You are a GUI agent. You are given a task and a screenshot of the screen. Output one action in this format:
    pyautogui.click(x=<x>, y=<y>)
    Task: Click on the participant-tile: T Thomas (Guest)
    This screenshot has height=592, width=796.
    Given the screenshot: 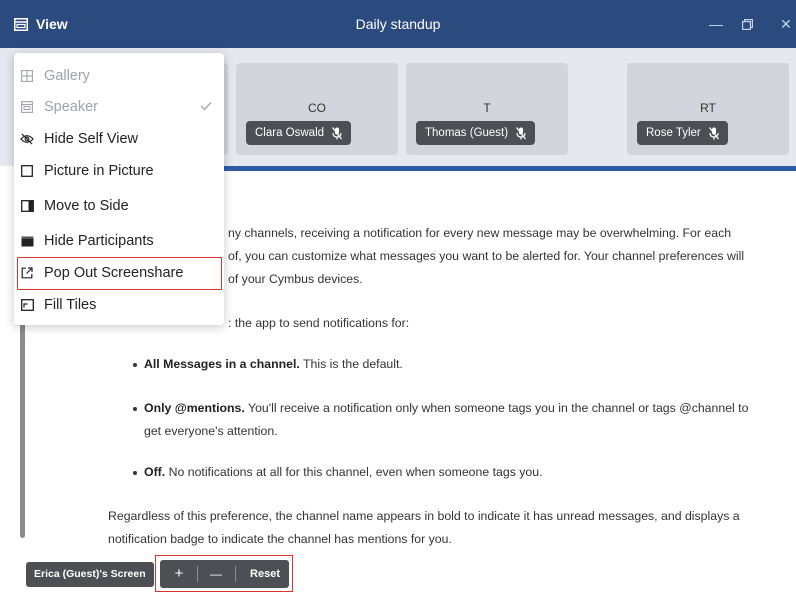 What is the action you would take?
    pyautogui.click(x=487, y=109)
    